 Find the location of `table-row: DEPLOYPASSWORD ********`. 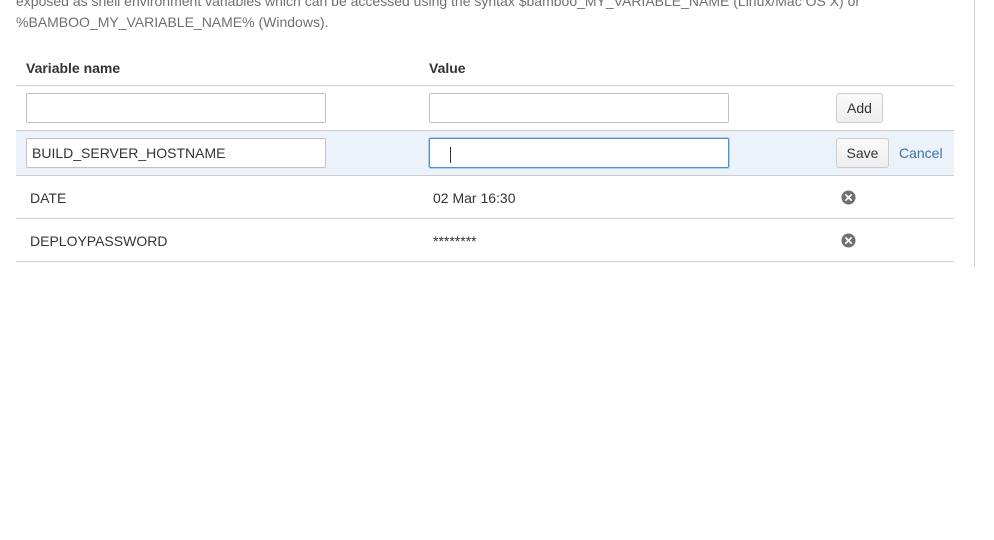

table-row: DEPLOYPASSWORD ******** is located at coordinates (485, 240).